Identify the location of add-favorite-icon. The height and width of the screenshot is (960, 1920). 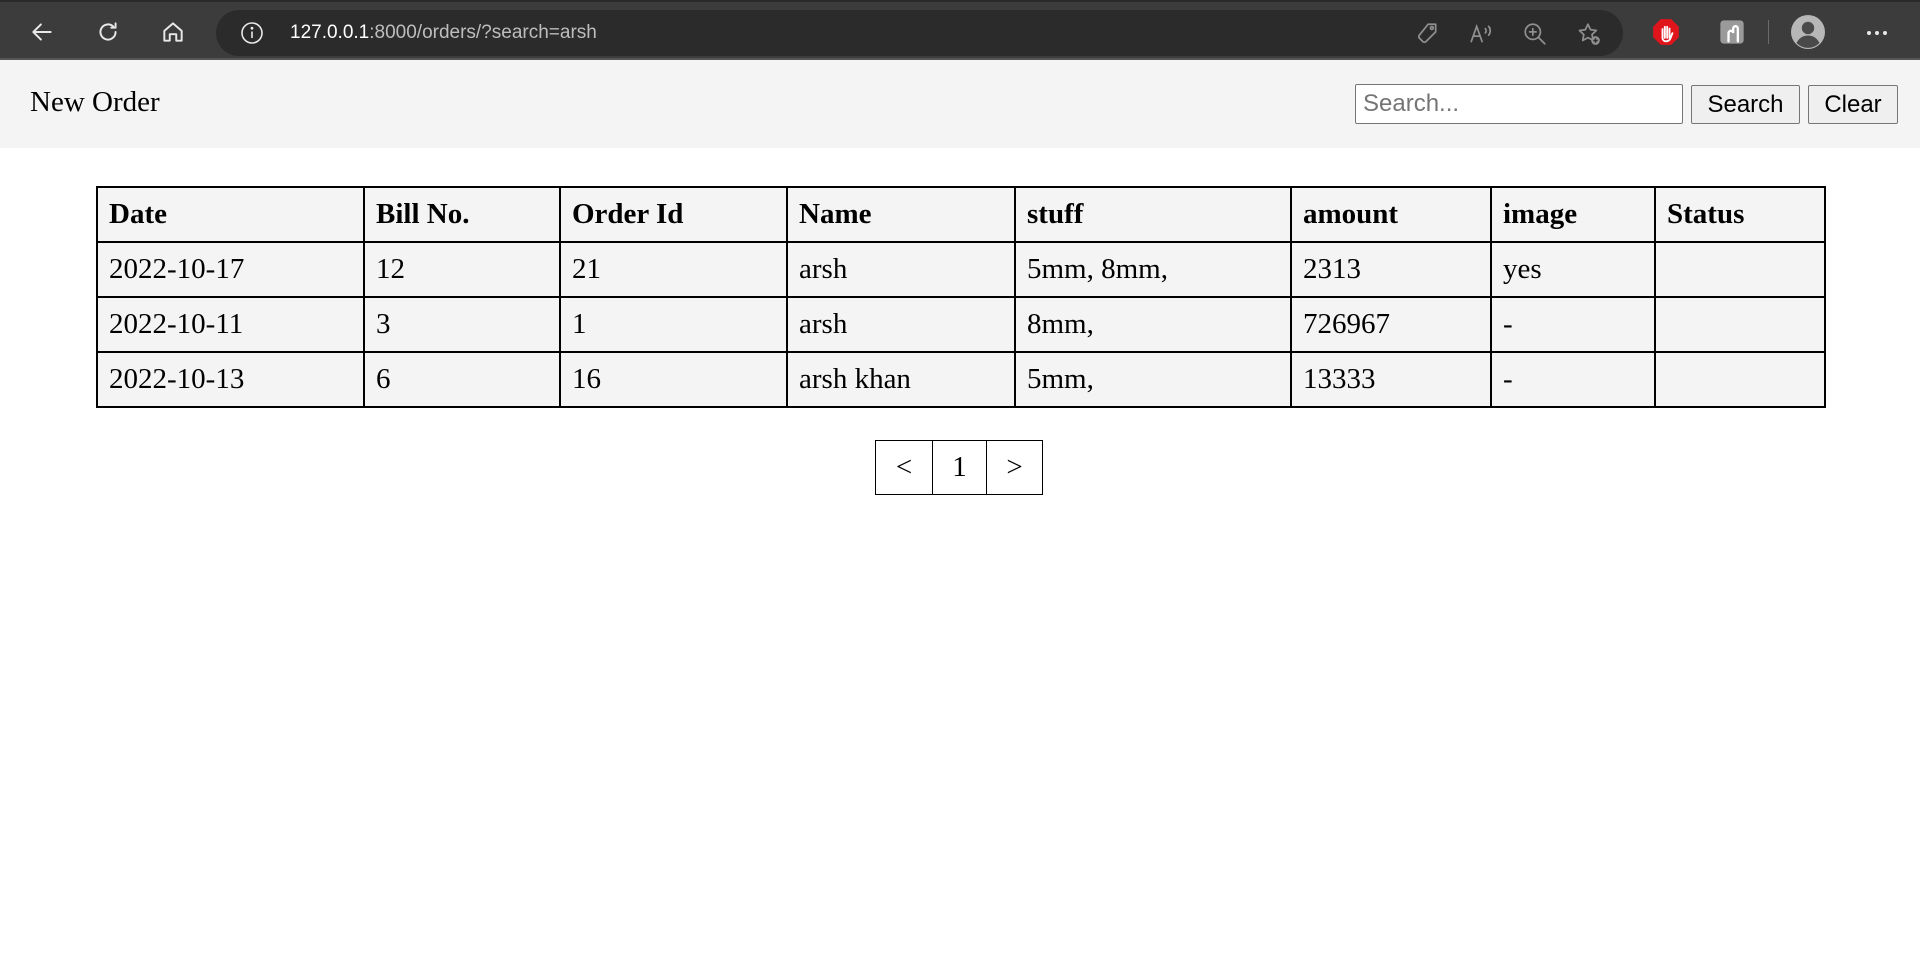
(1589, 34).